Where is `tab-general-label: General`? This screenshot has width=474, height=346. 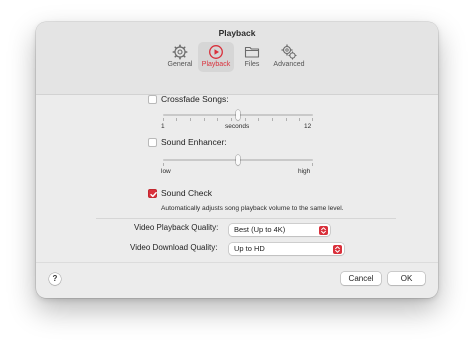 tab-general-label: General is located at coordinates (180, 64).